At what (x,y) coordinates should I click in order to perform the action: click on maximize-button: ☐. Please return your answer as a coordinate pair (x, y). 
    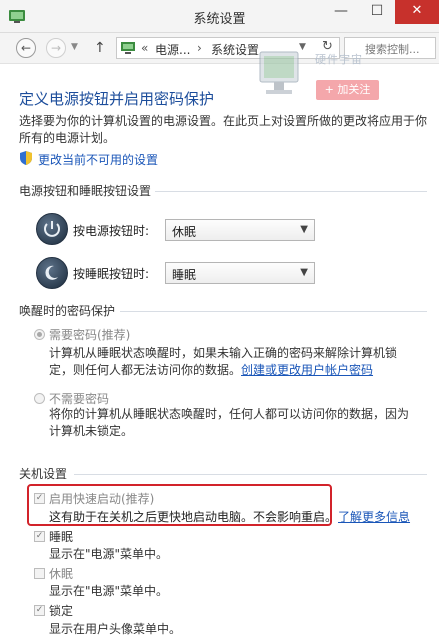
    Looking at the image, I should click on (377, 12).